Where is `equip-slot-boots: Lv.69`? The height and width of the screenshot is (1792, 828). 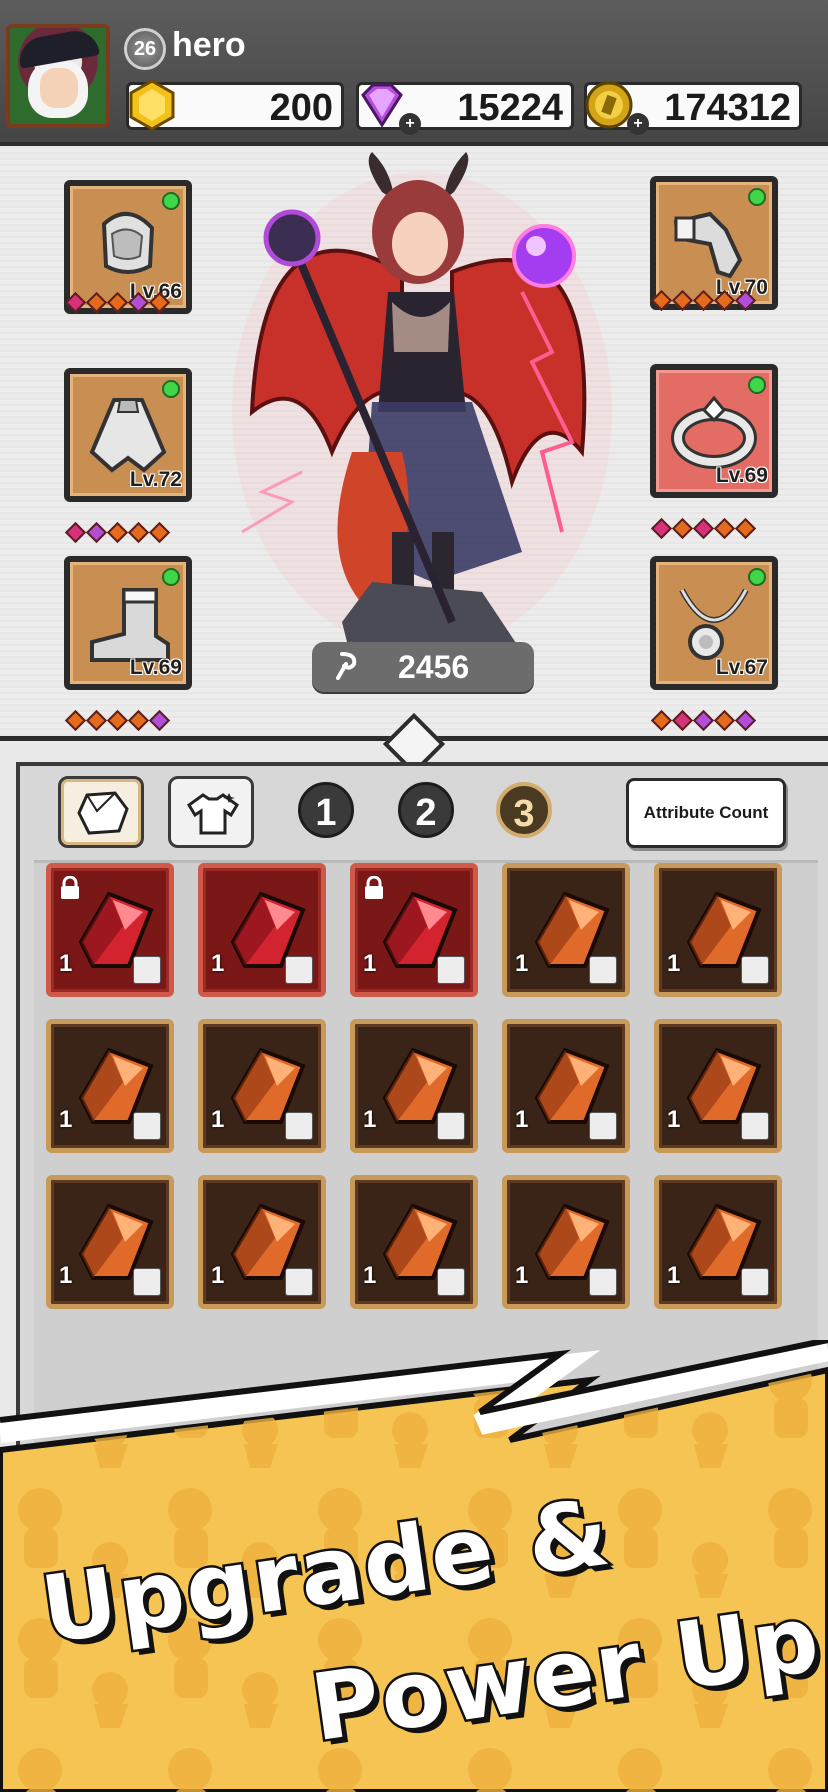
equip-slot-boots: Lv.69 is located at coordinates (128, 623).